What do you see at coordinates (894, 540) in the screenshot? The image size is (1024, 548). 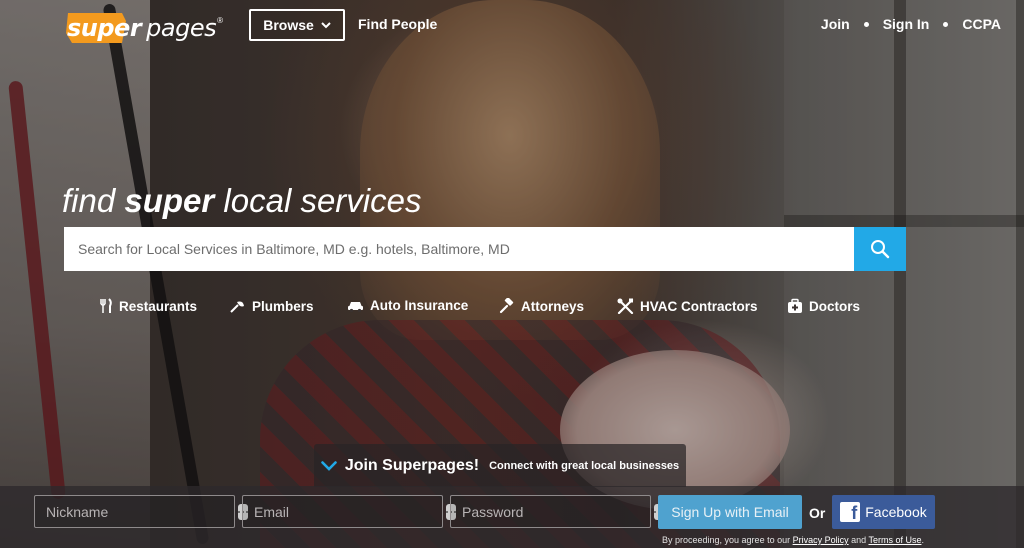 I see `terms-of-use-link: Terms of Use` at bounding box center [894, 540].